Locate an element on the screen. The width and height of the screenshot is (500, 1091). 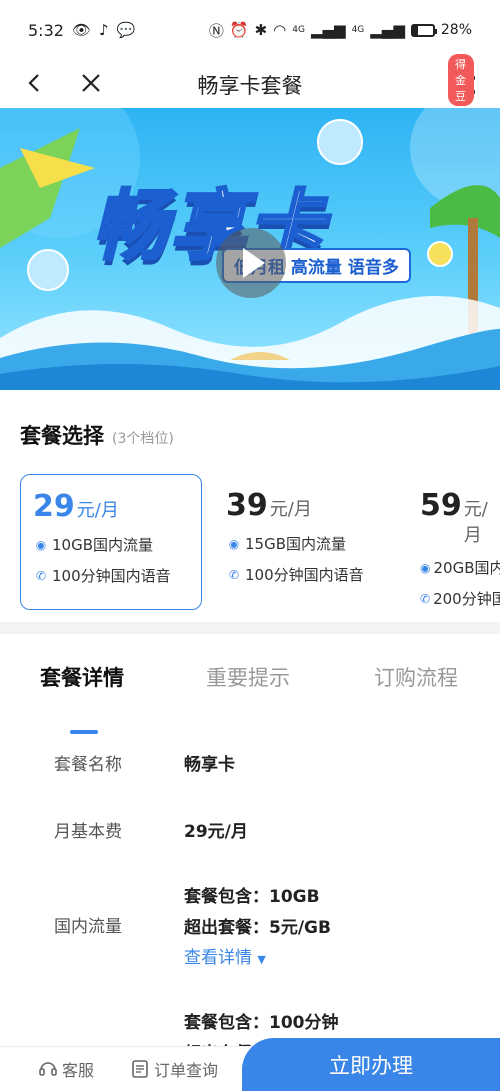
detail-tabs: 套餐详情 重要提示 订购流程 is located at coordinates (250, 698).